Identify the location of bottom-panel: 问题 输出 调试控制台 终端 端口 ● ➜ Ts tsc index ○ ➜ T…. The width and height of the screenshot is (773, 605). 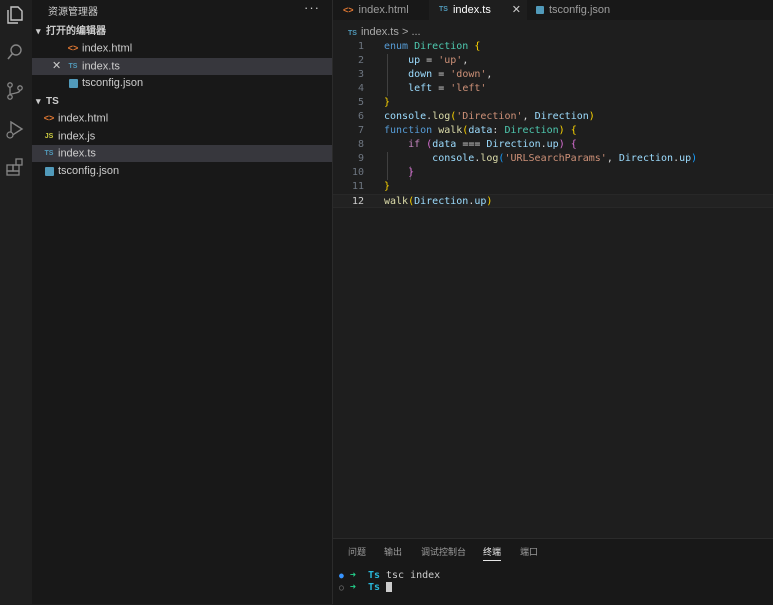
(553, 571).